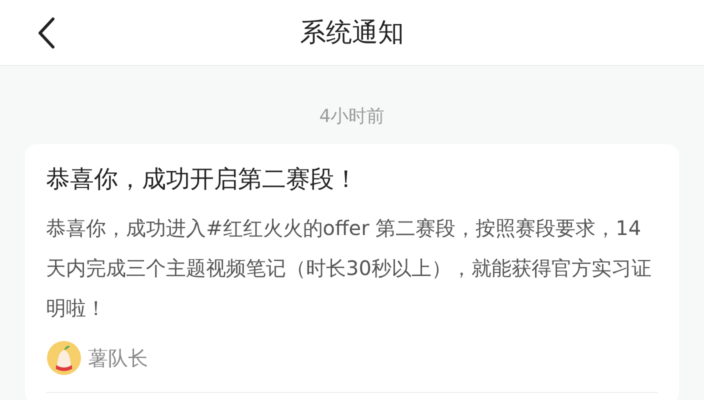  What do you see at coordinates (352, 33) in the screenshot?
I see `page-title: 系统通知` at bounding box center [352, 33].